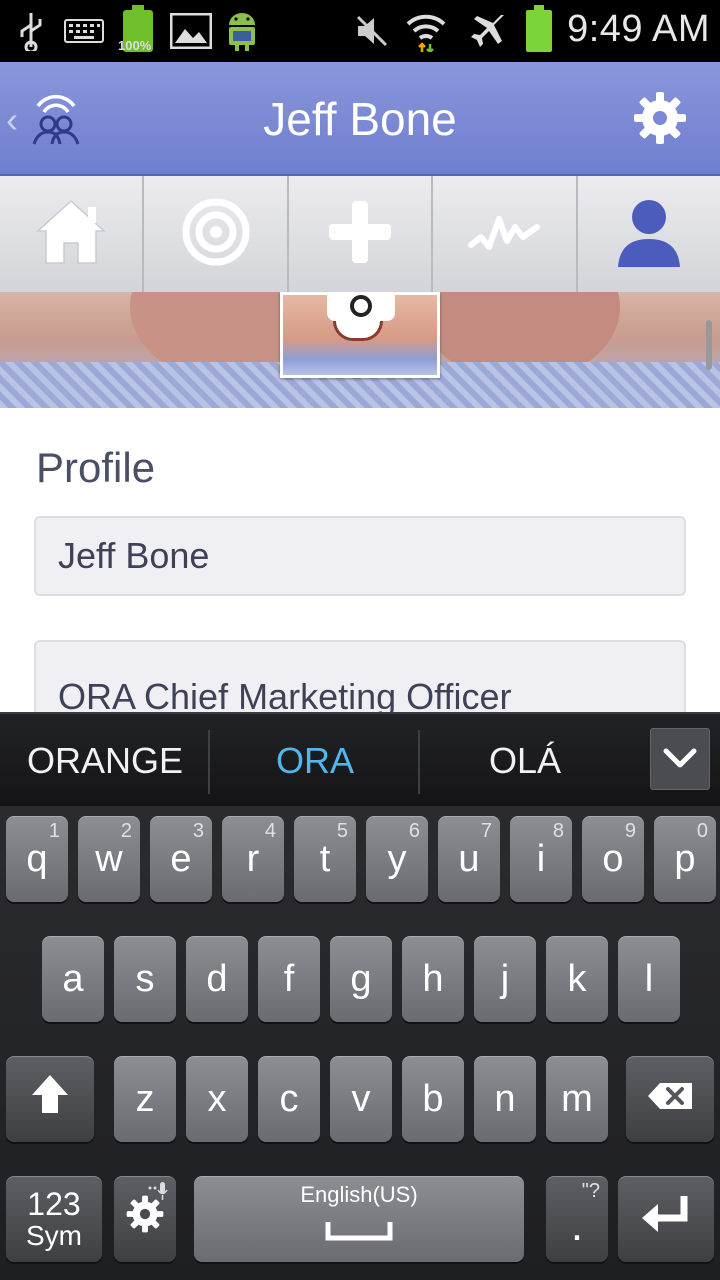 The height and width of the screenshot is (1280, 720). I want to click on home-icon, so click(71, 234).